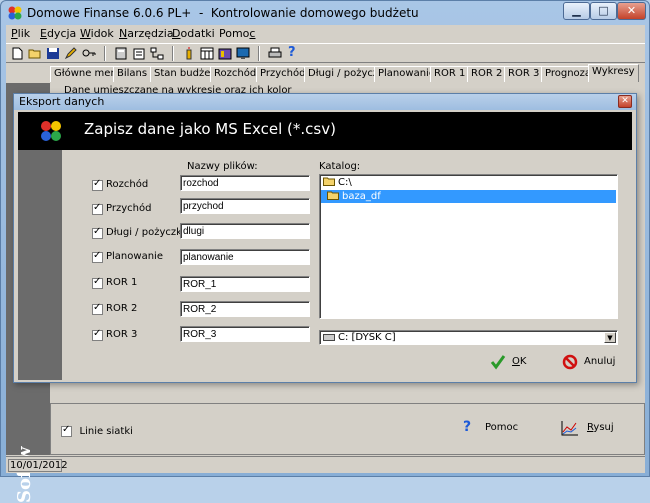 This screenshot has height=503, width=650. What do you see at coordinates (498, 362) in the screenshot?
I see `checkmark-icon` at bounding box center [498, 362].